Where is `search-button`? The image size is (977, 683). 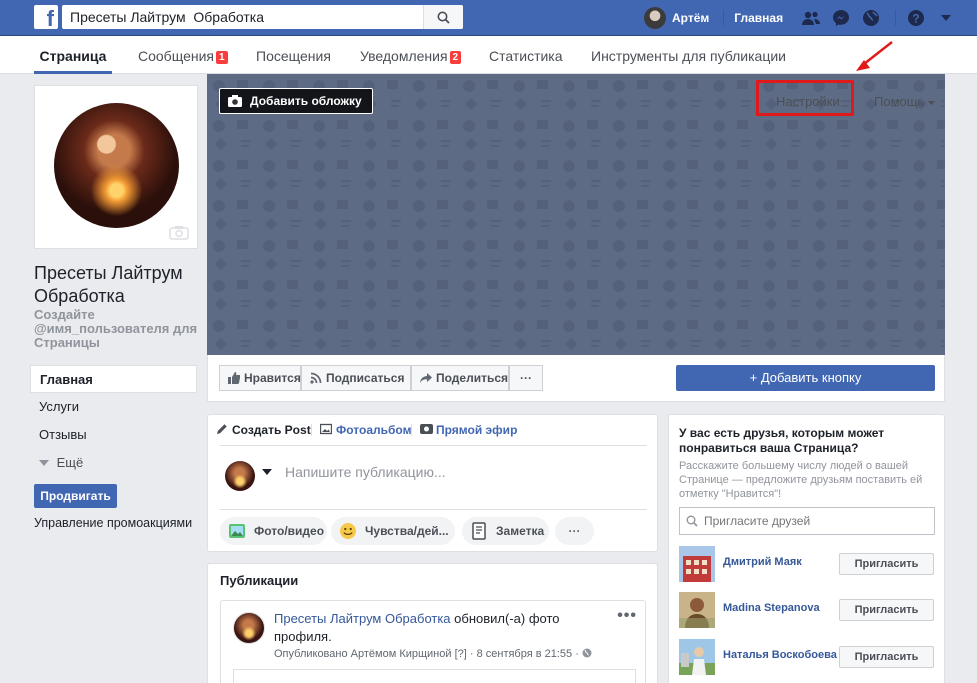
search-button is located at coordinates (443, 17).